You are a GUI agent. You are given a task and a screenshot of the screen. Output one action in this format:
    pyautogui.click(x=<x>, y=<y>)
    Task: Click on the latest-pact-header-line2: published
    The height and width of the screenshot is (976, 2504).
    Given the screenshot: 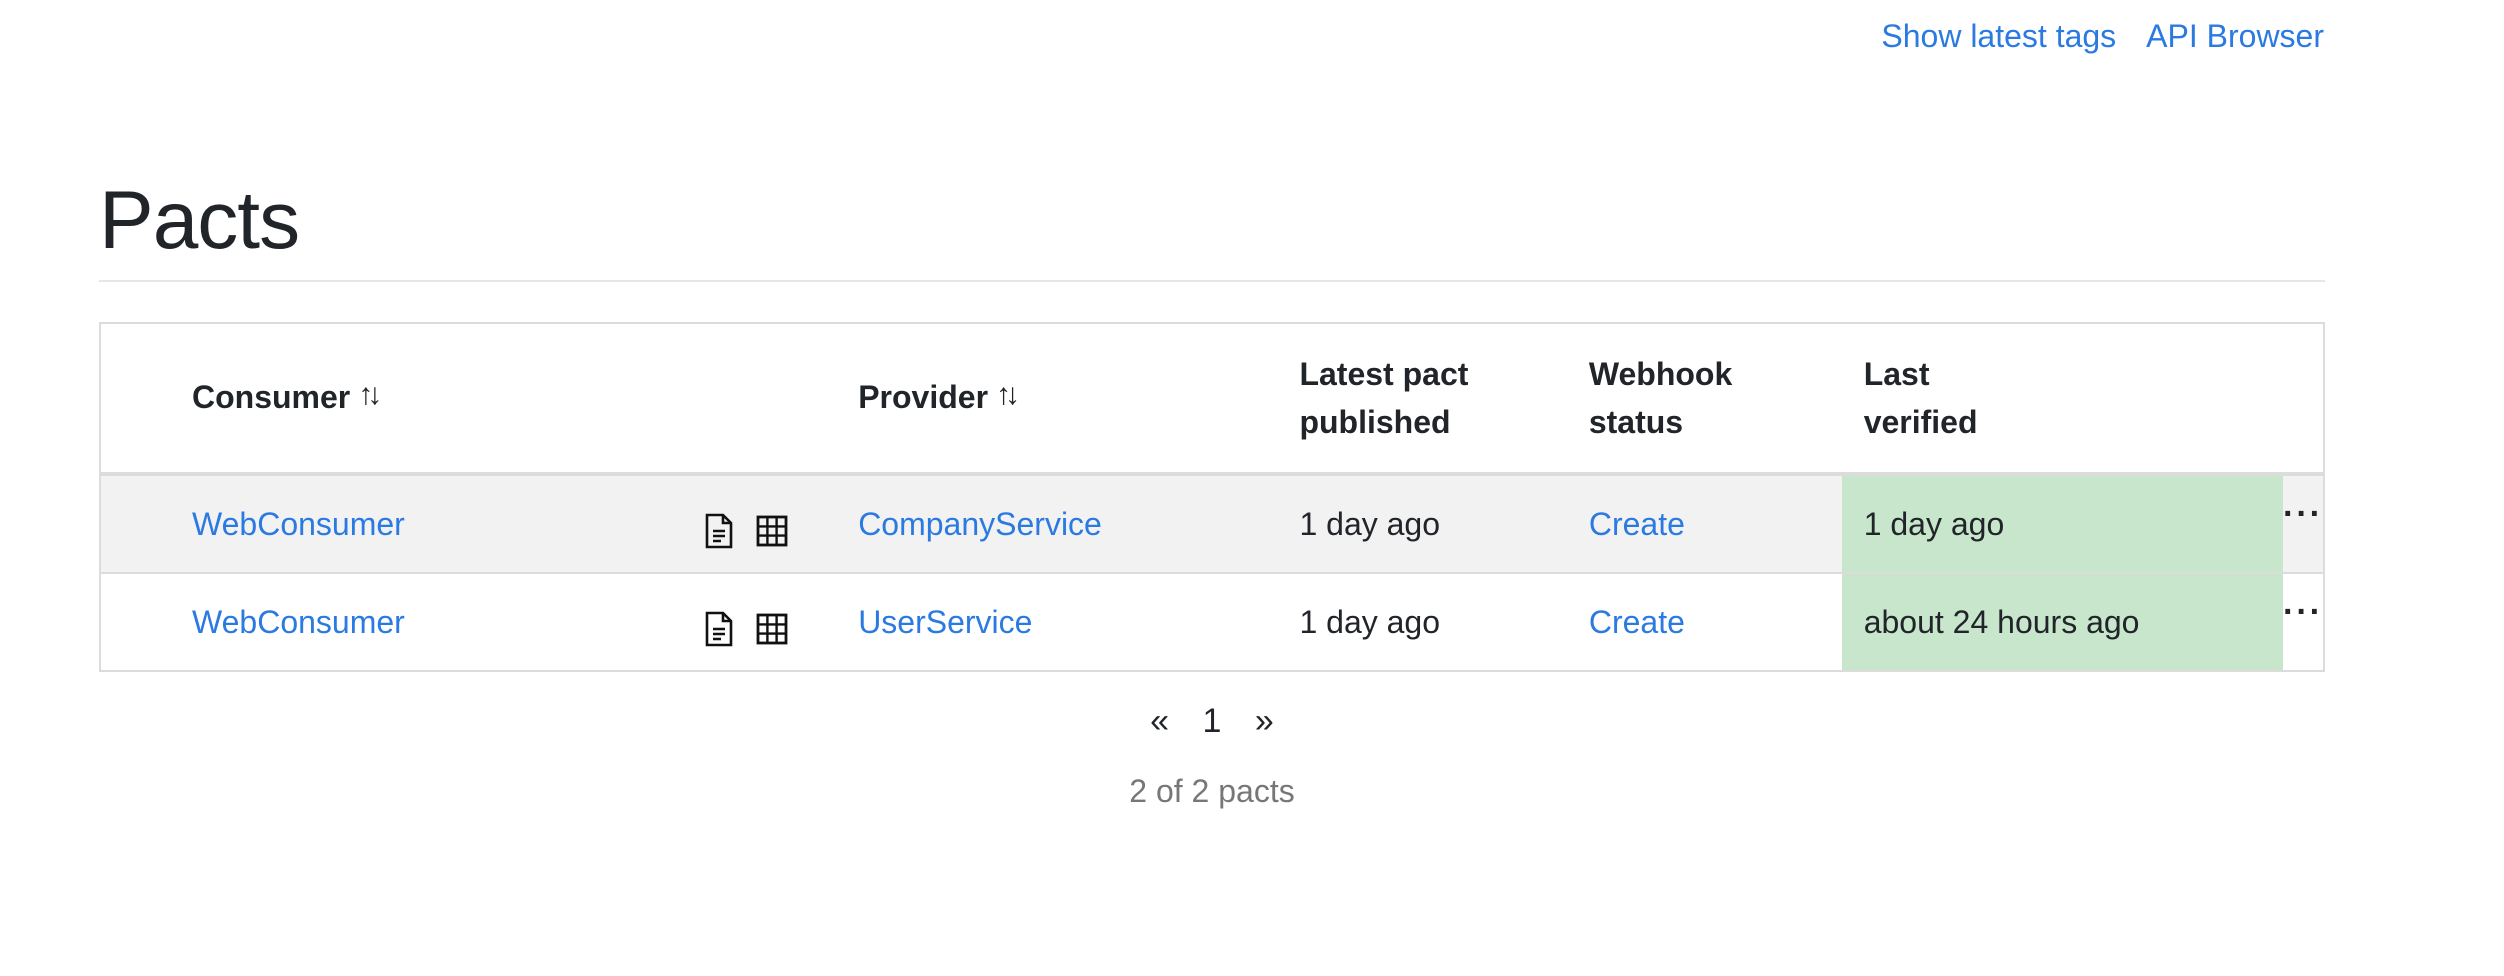 What is the action you would take?
    pyautogui.click(x=1375, y=422)
    